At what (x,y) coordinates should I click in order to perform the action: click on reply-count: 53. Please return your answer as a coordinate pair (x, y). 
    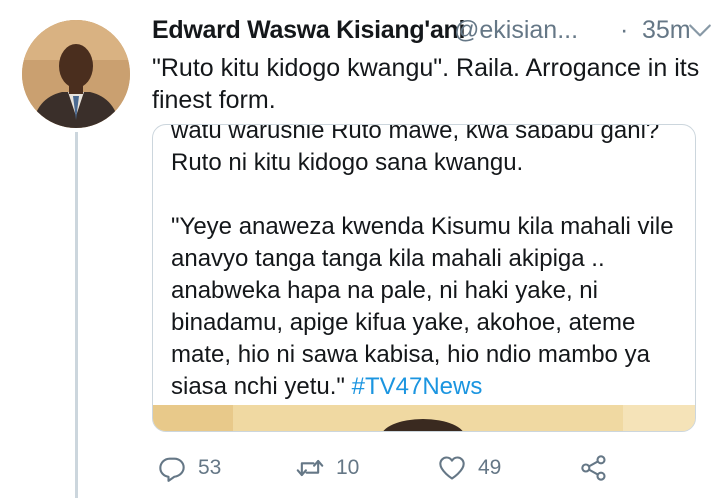
    Looking at the image, I should click on (210, 467).